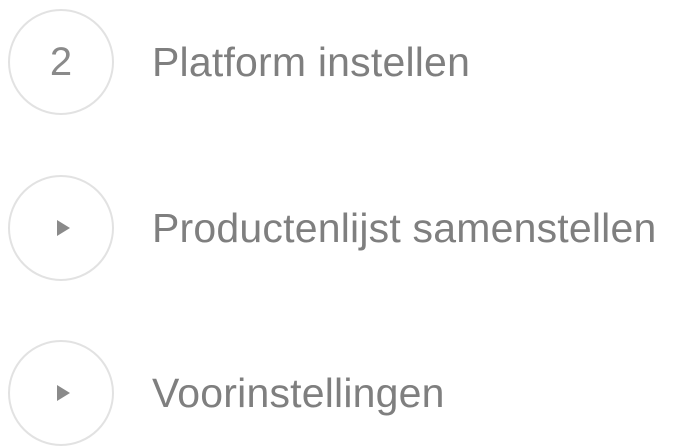  What do you see at coordinates (404, 227) in the screenshot?
I see `step-label: Productenlijst samenstellen` at bounding box center [404, 227].